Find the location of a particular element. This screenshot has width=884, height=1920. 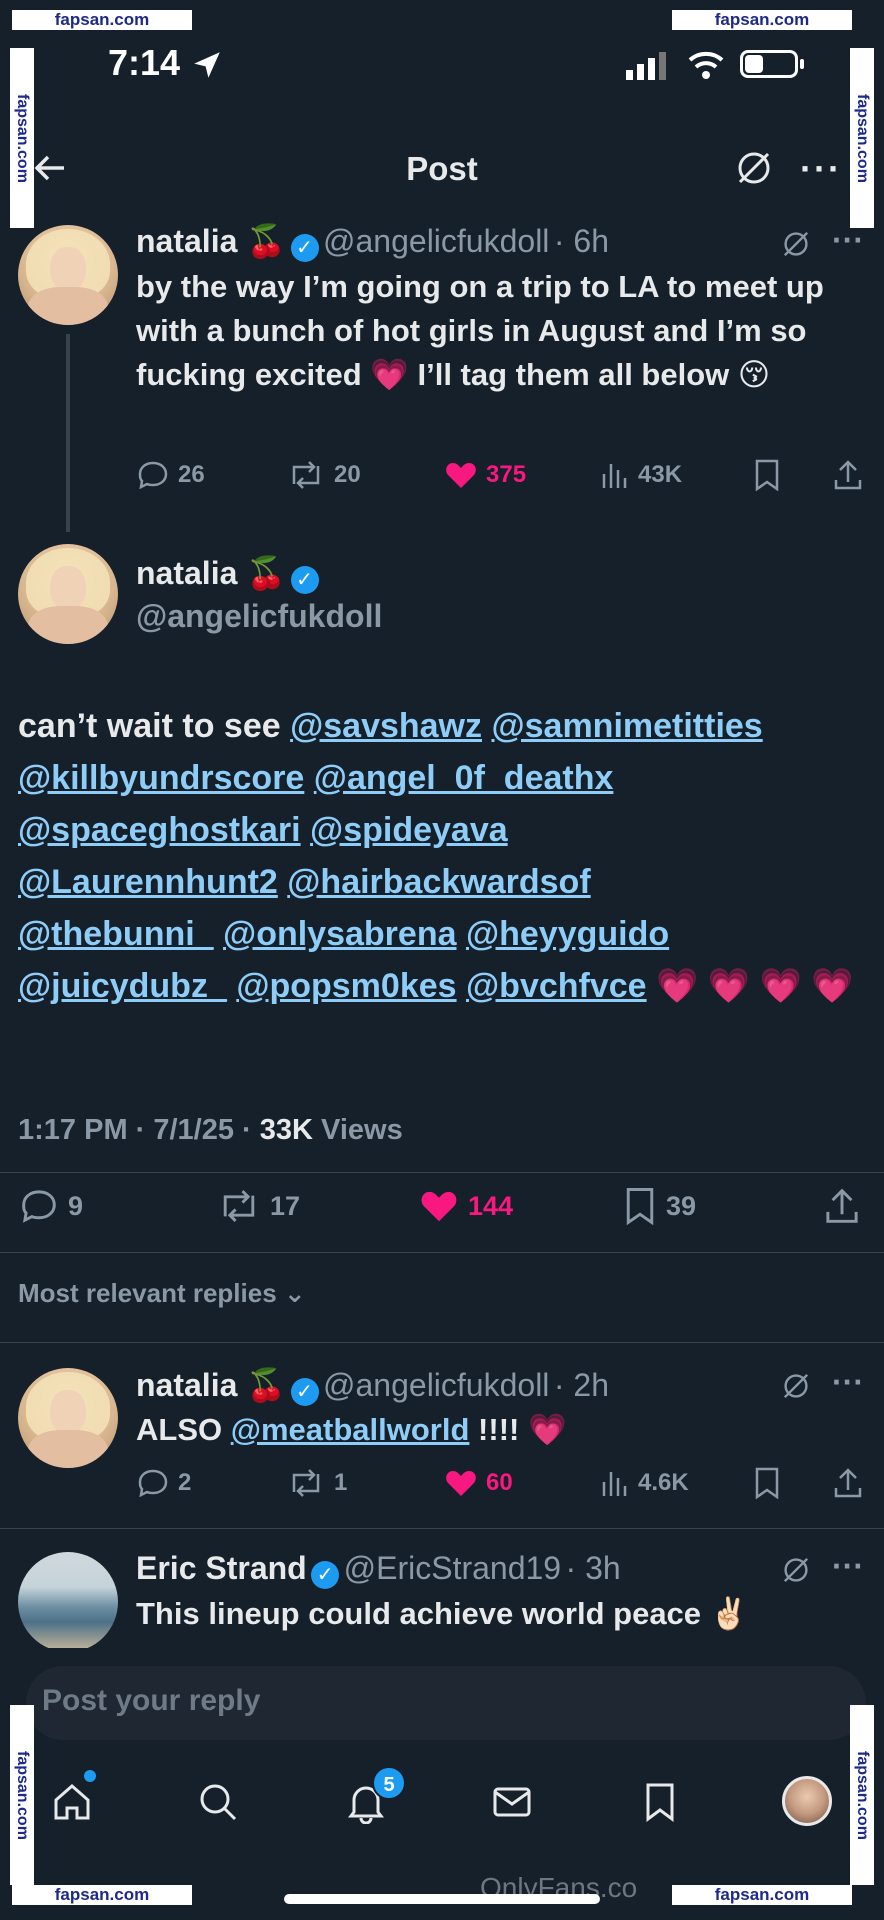

post-header: natalia 🍒 ✓ @angelicfukdoll · 6h is located at coordinates (372, 242).